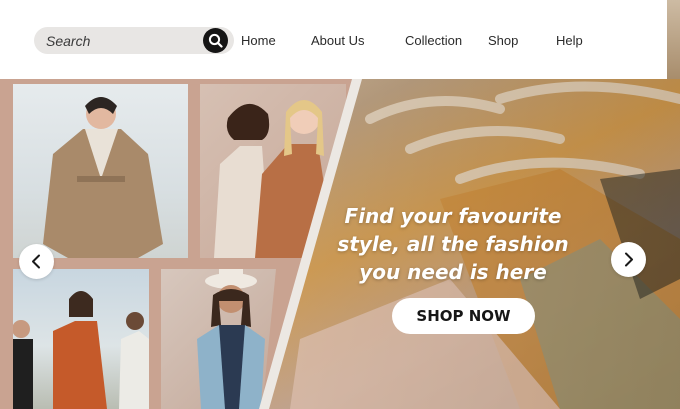 The image size is (680, 409). What do you see at coordinates (258, 40) in the screenshot?
I see `nav-home: Home` at bounding box center [258, 40].